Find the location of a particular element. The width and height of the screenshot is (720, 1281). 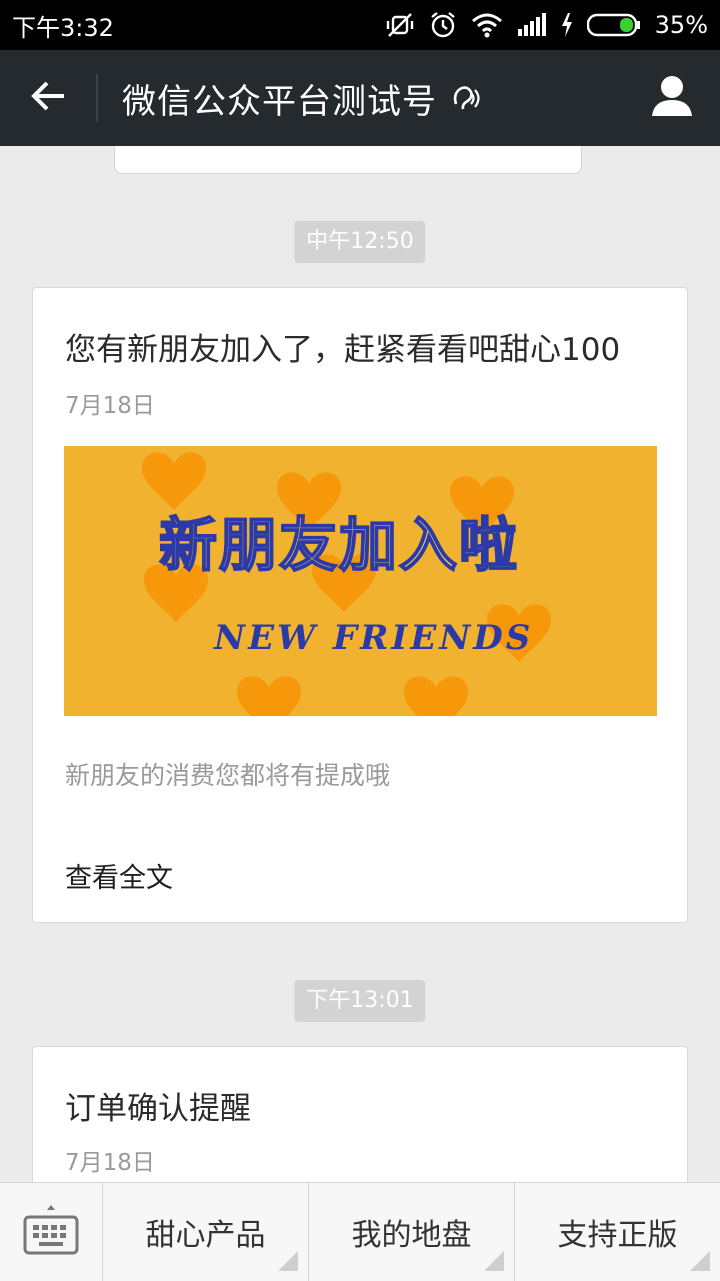

custom-menu-bar: 甜心产品 我的地盘 支持正版 is located at coordinates (360, 1231).